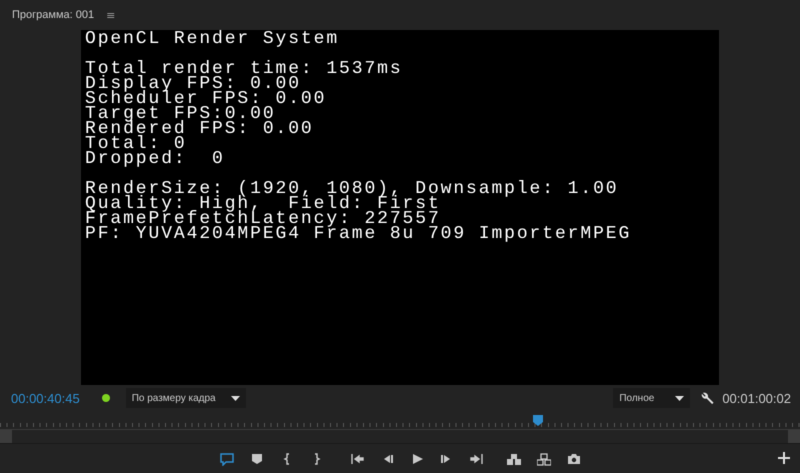 The height and width of the screenshot is (473, 800). I want to click on go-to-in-icon, so click(357, 459).